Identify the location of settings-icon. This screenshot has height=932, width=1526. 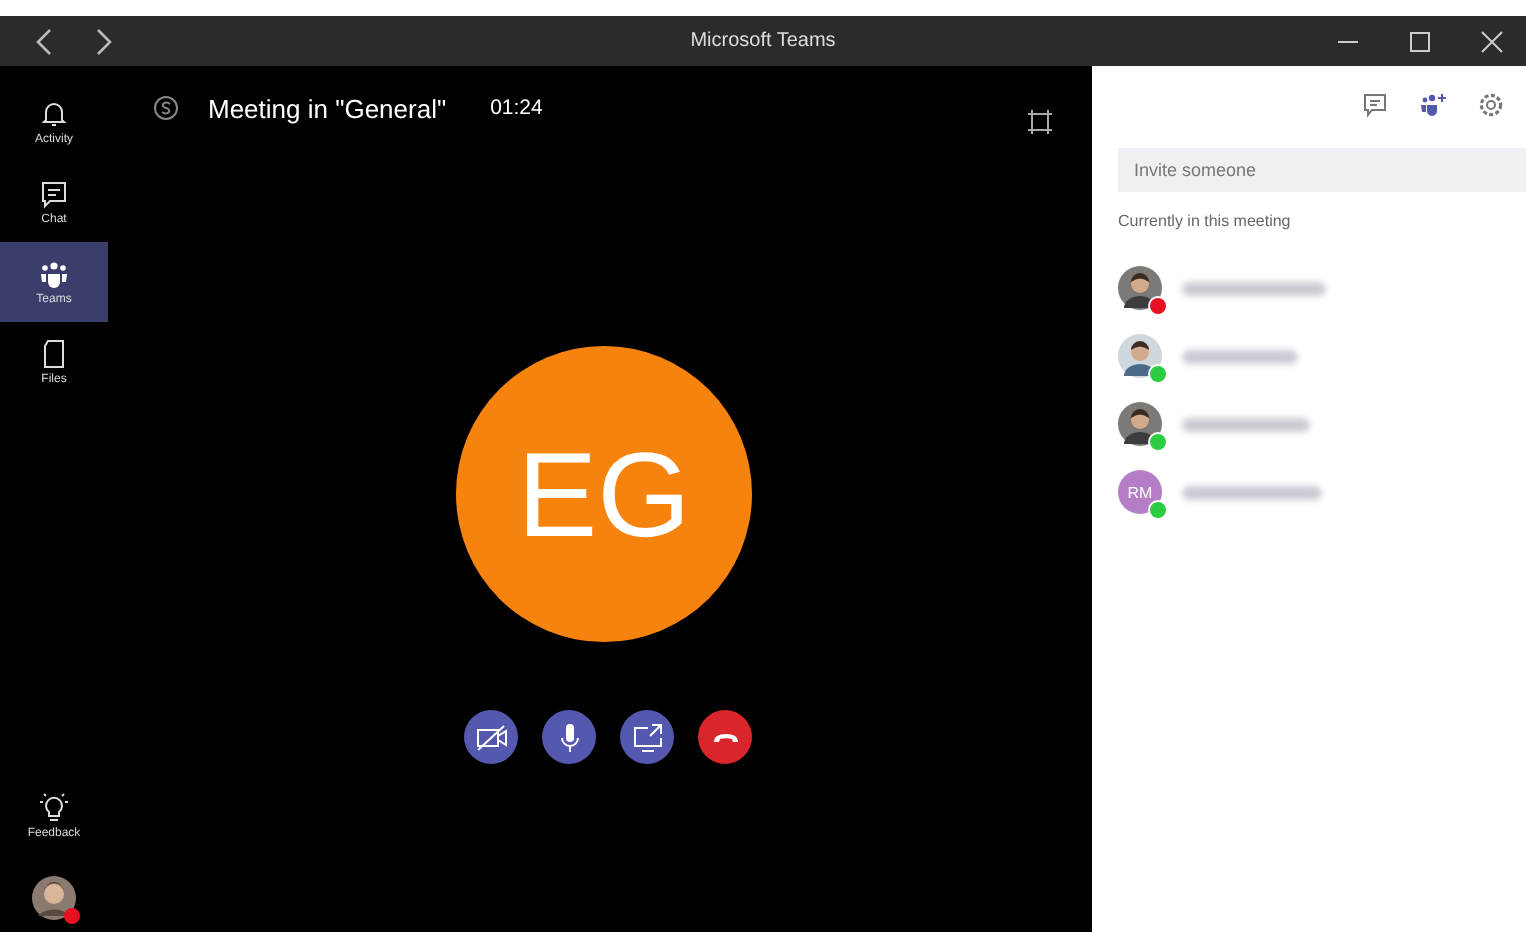
(1491, 105).